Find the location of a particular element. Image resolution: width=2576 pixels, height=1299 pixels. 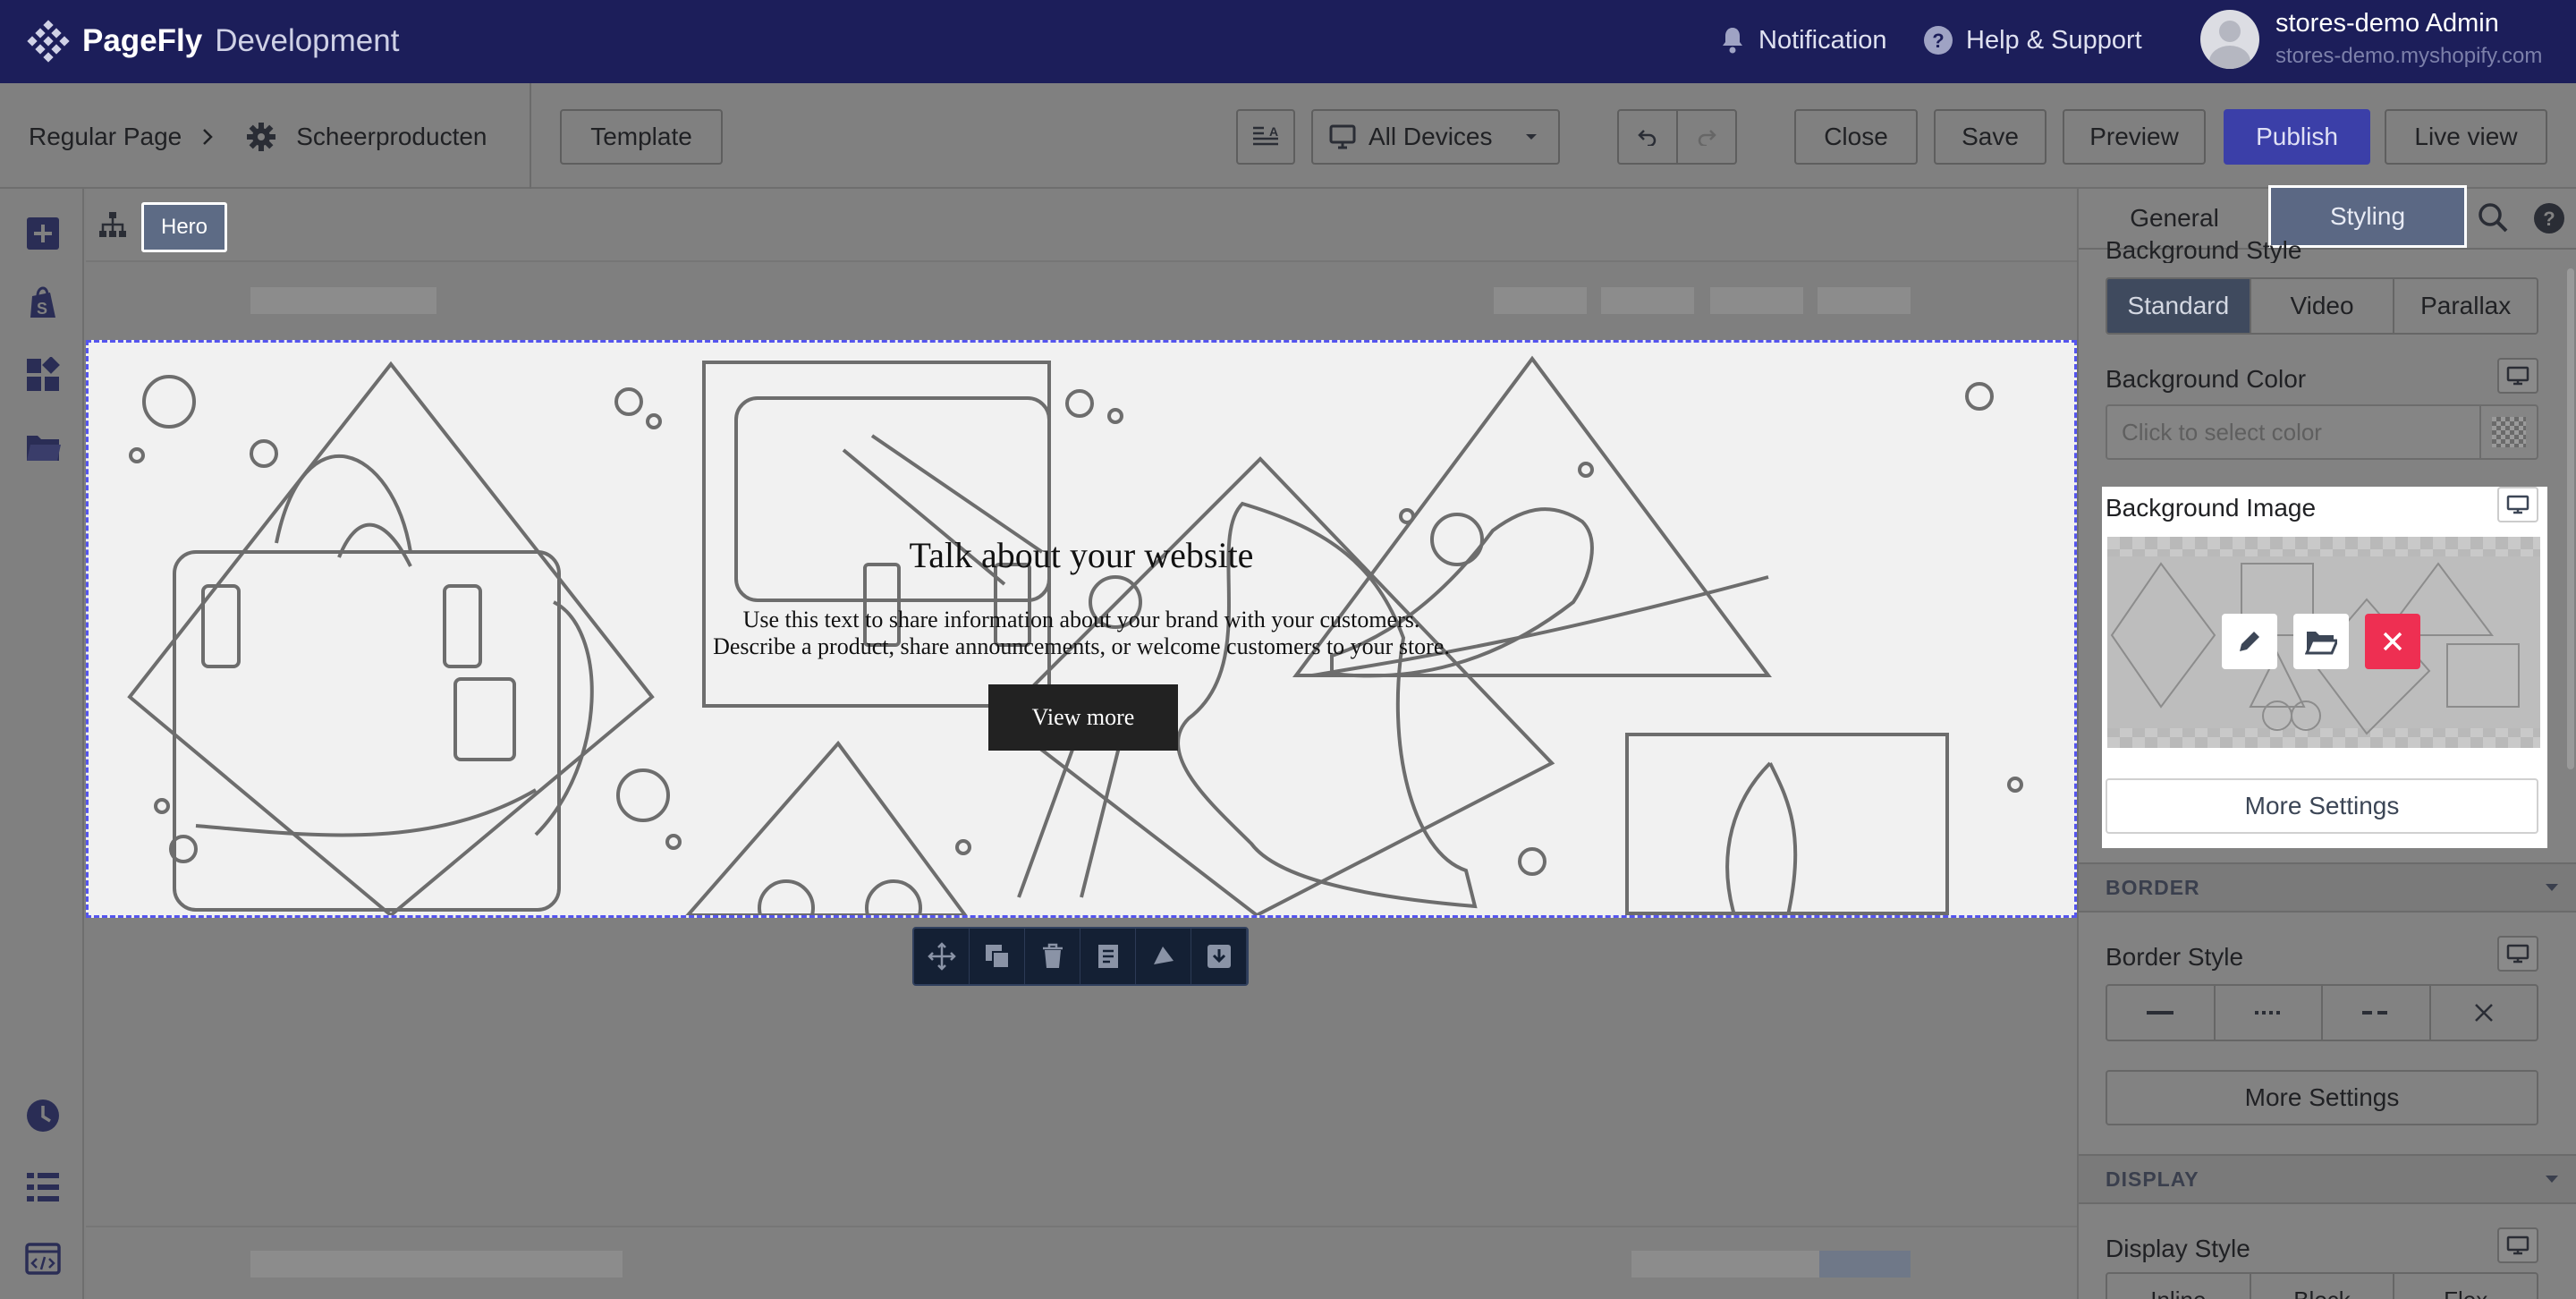

border-more-settings-button: More Settings is located at coordinates (2322, 1097).